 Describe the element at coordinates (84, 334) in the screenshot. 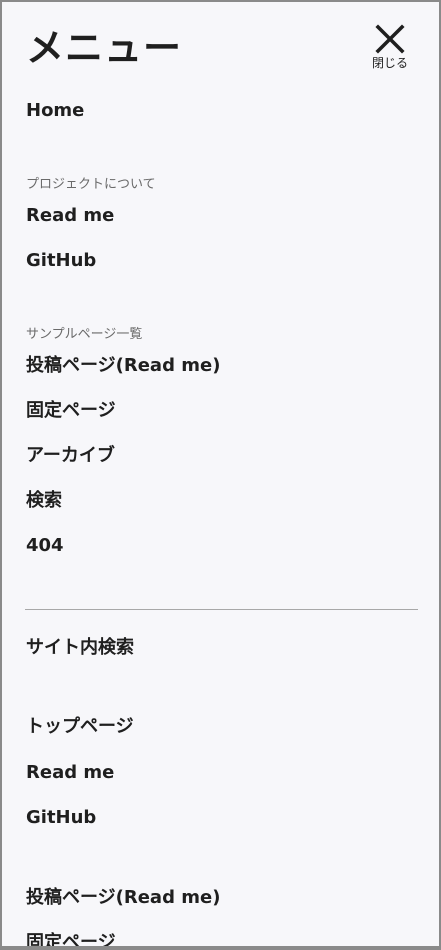

I see `section-label-samples: サンプルページ一覧` at that location.